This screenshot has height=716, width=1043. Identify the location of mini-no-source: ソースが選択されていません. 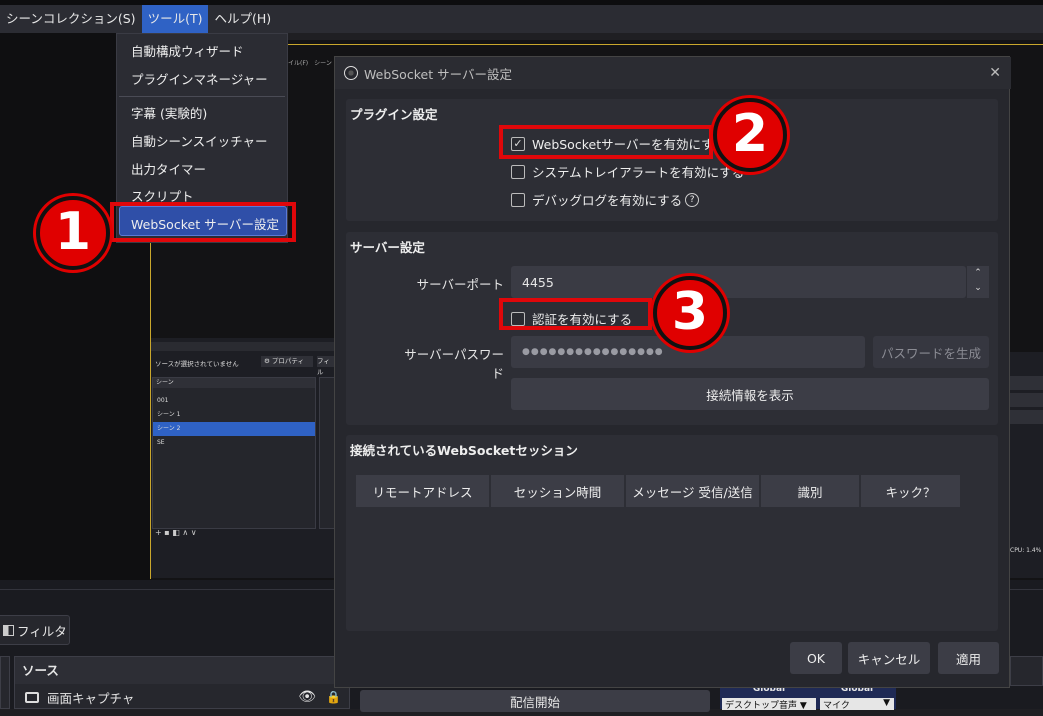
(197, 364).